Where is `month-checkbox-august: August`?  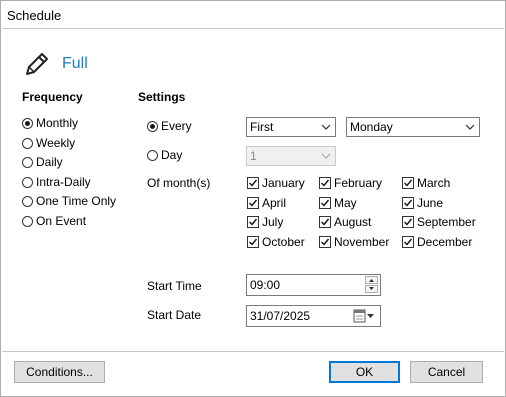 month-checkbox-august: August is located at coordinates (345, 222).